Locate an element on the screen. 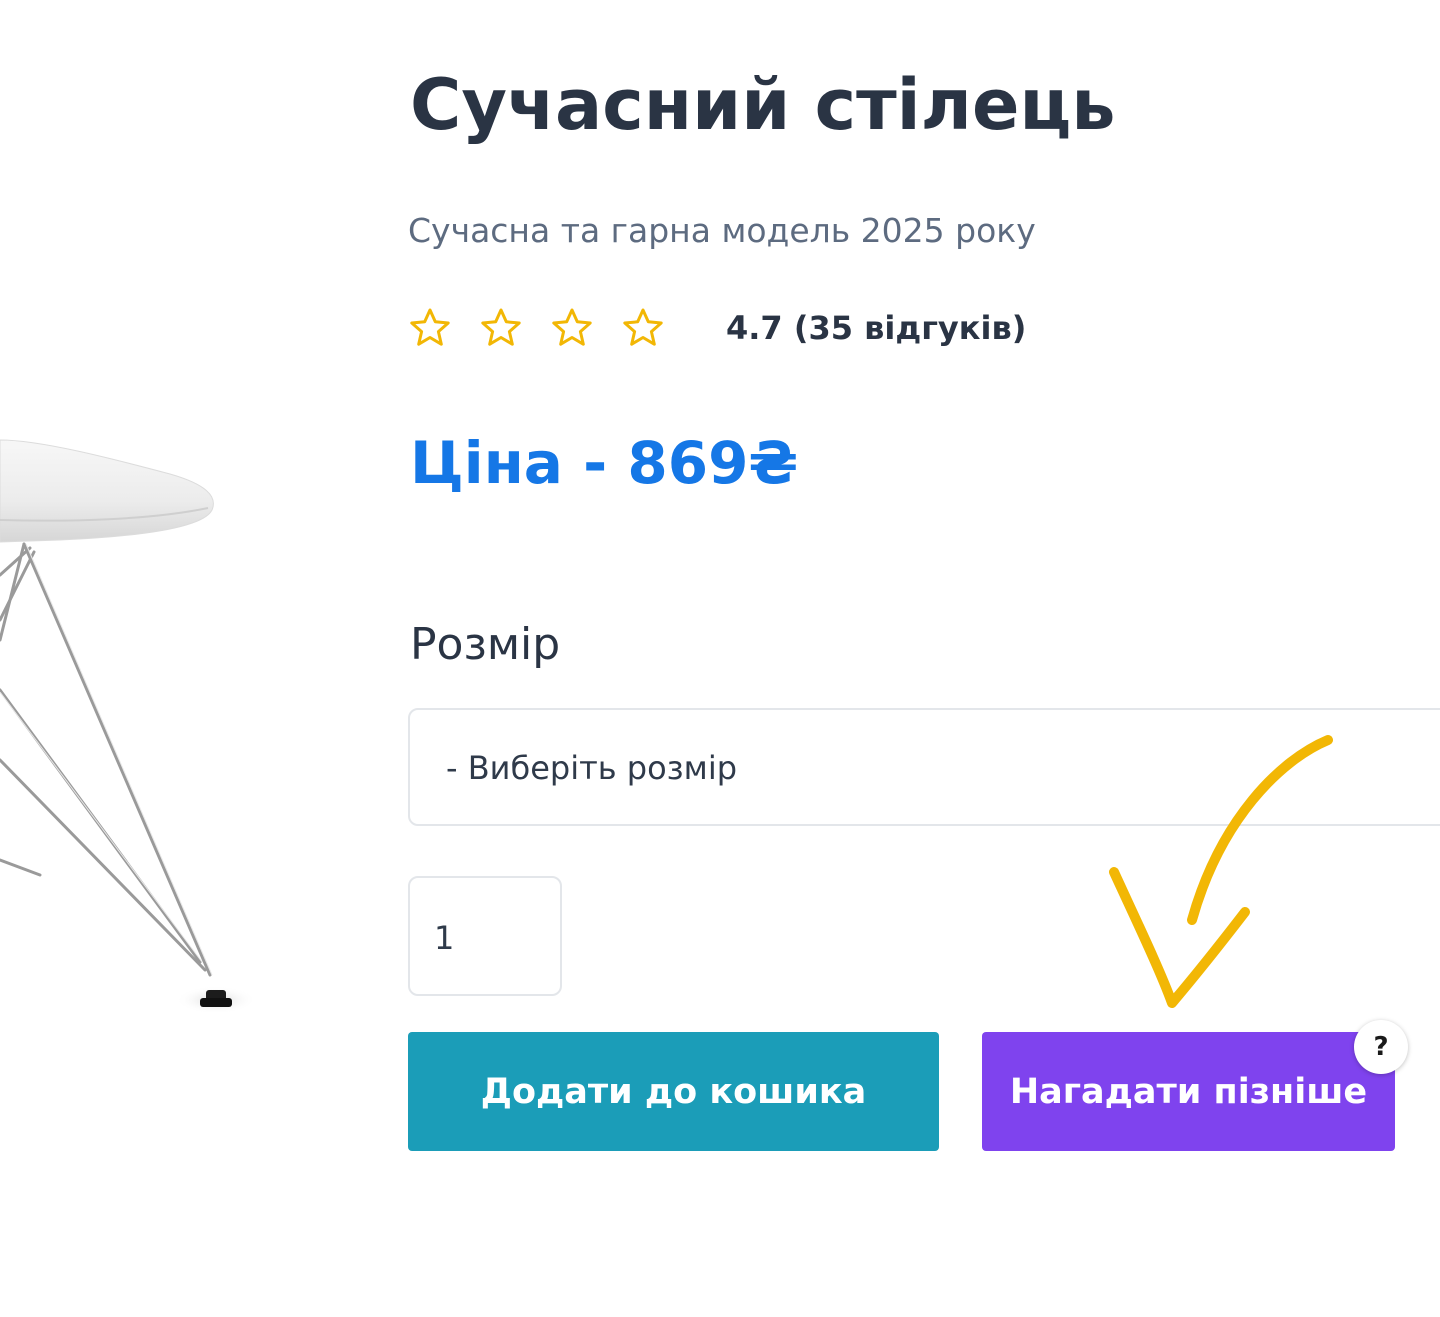 This screenshot has height=1317, width=1440. size-label: Розмір is located at coordinates (485, 644).